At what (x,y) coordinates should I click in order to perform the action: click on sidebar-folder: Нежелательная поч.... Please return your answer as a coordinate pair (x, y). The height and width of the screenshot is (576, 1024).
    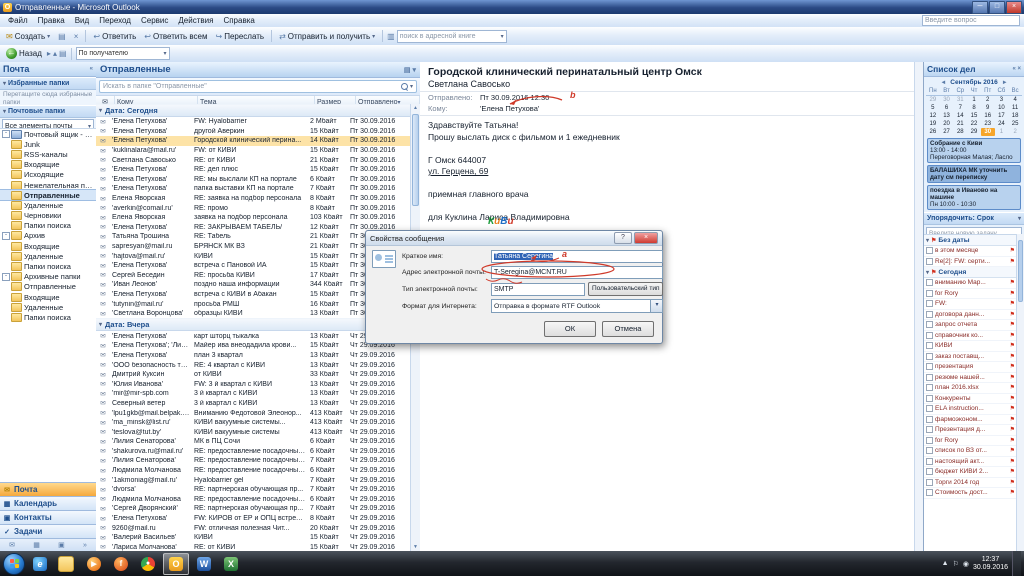
    Looking at the image, I should click on (48, 185).